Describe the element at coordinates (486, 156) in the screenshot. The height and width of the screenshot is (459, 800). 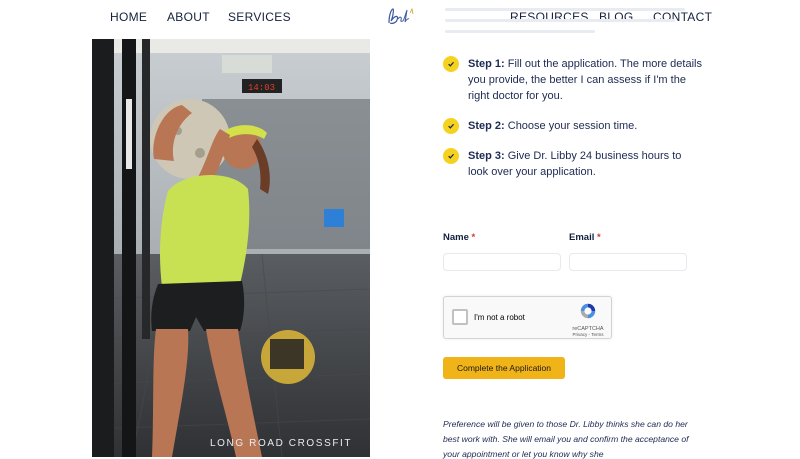
I see `step-label: Step 3:` at that location.